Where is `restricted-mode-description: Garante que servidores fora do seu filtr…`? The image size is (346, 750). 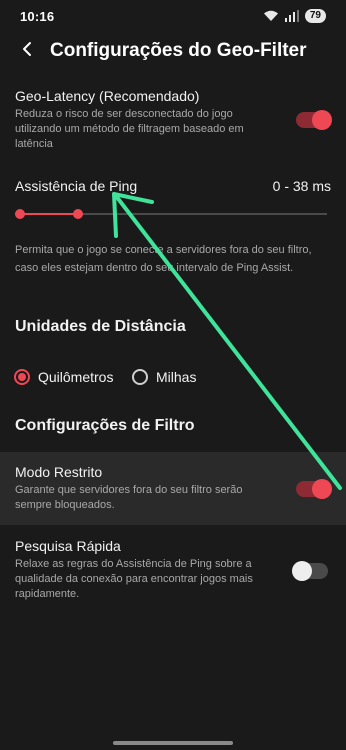 restricted-mode-description: Garante que servidores fora do seu filtr… is located at coordinates (129, 497).